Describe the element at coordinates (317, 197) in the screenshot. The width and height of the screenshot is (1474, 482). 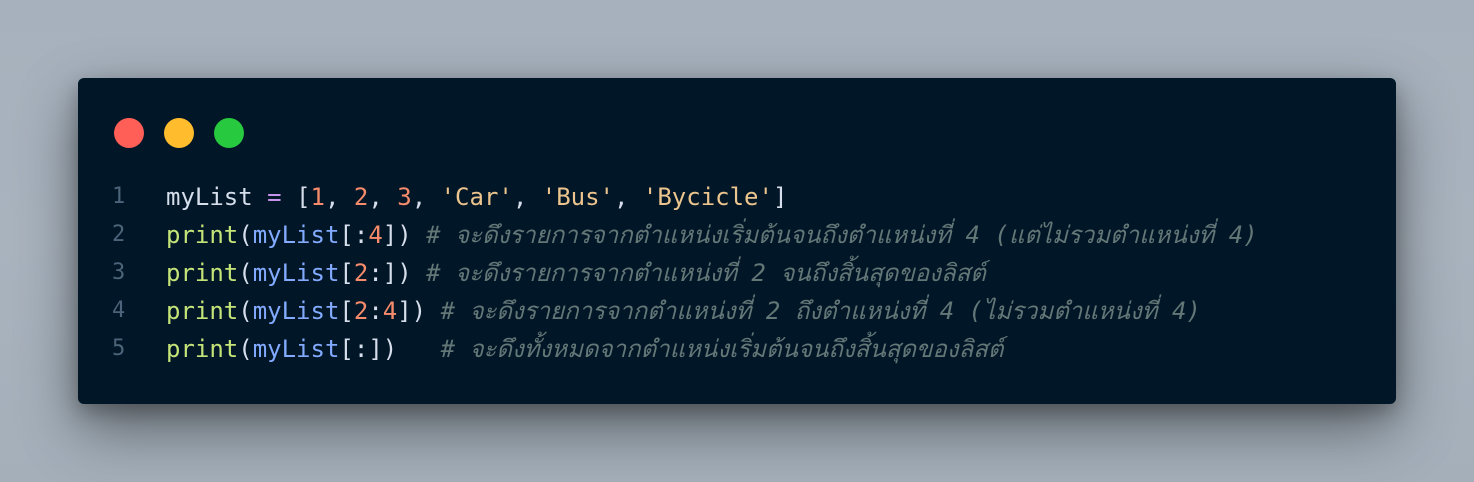
I see `code-token: 1` at that location.